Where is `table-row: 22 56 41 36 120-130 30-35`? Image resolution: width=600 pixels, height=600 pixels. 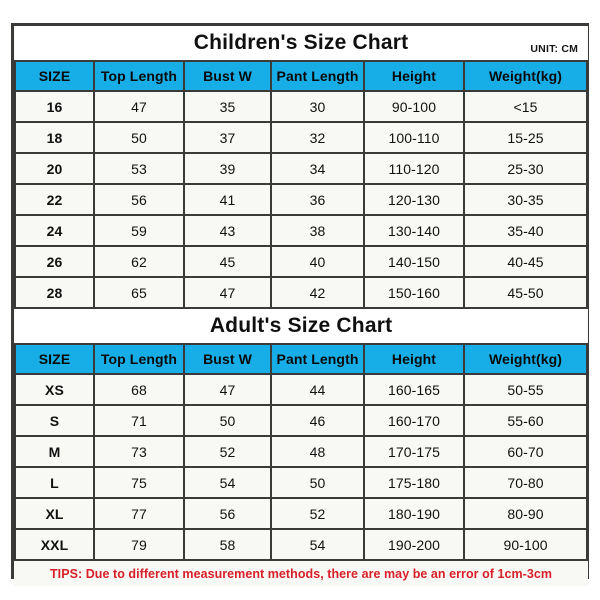 table-row: 22 56 41 36 120-130 30-35 is located at coordinates (301, 199).